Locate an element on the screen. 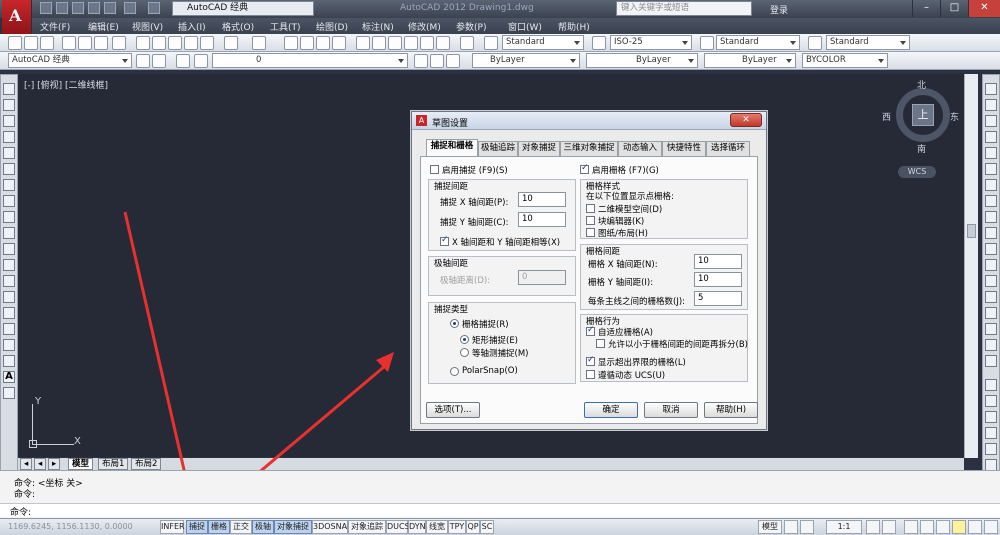 Image resolution: width=1000 pixels, height=535 pixels. workspace-switch-icon is located at coordinates (911, 527).